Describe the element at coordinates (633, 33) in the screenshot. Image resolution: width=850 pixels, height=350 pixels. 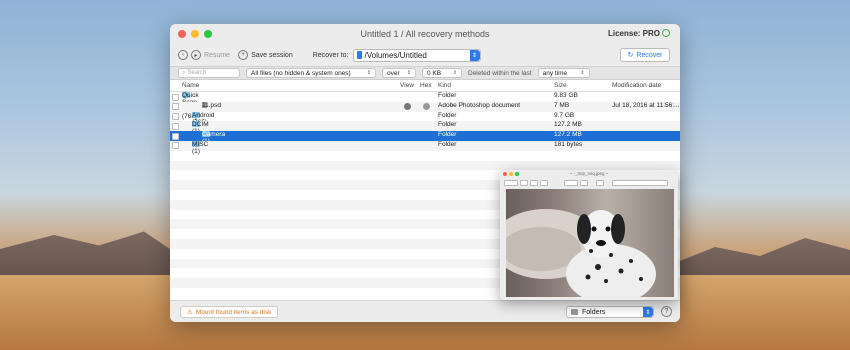
I see `license-text: License: PRO` at that location.